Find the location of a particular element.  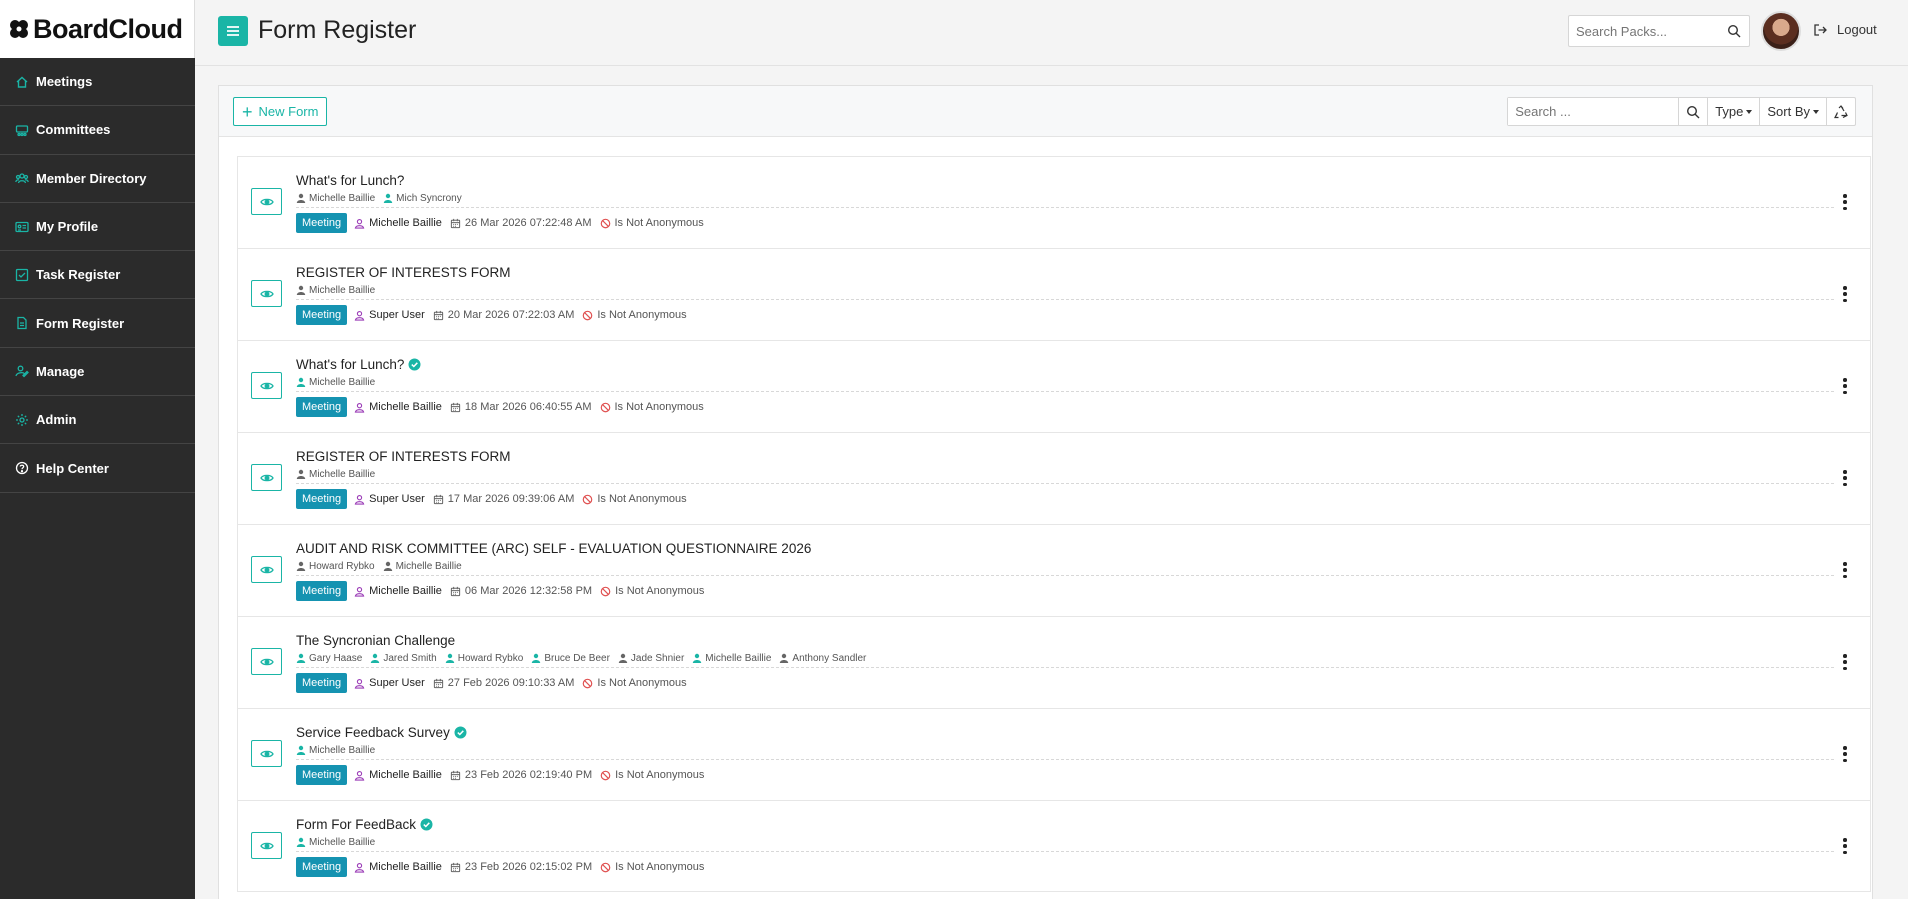

sidebar-item-form-register: Form Register is located at coordinates (97, 323).